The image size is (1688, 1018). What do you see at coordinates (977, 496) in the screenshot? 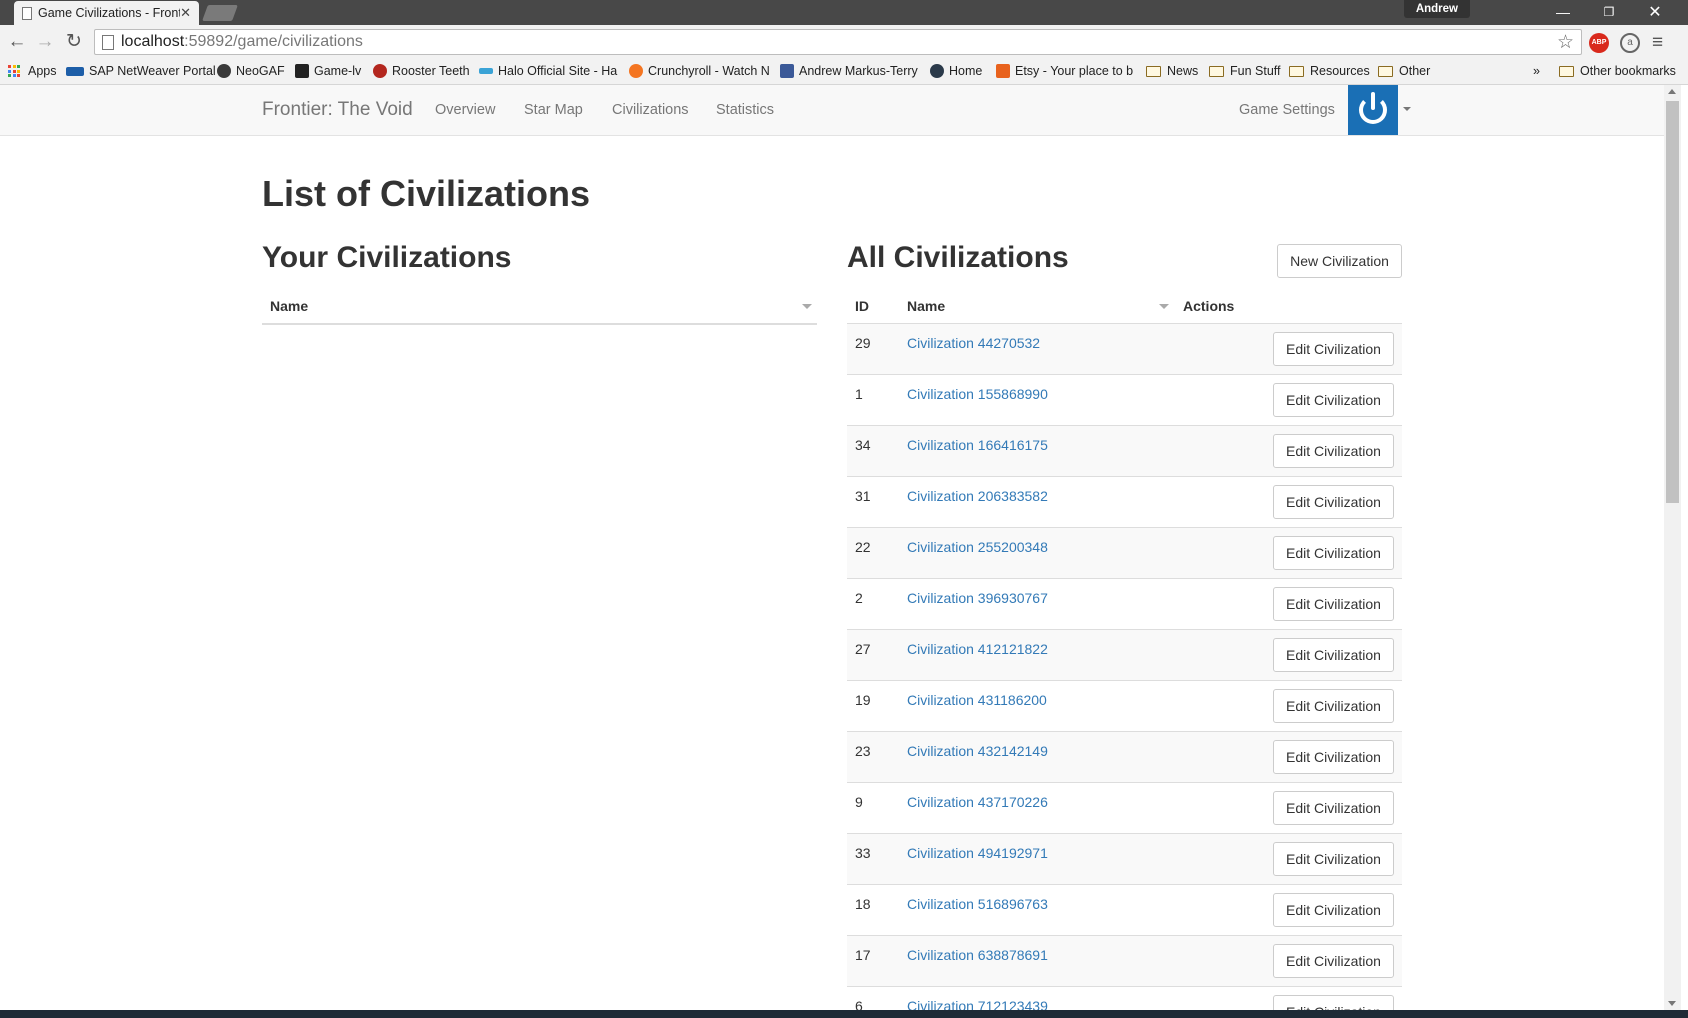
I see `civ-name-link: Civilization 206383582` at bounding box center [977, 496].